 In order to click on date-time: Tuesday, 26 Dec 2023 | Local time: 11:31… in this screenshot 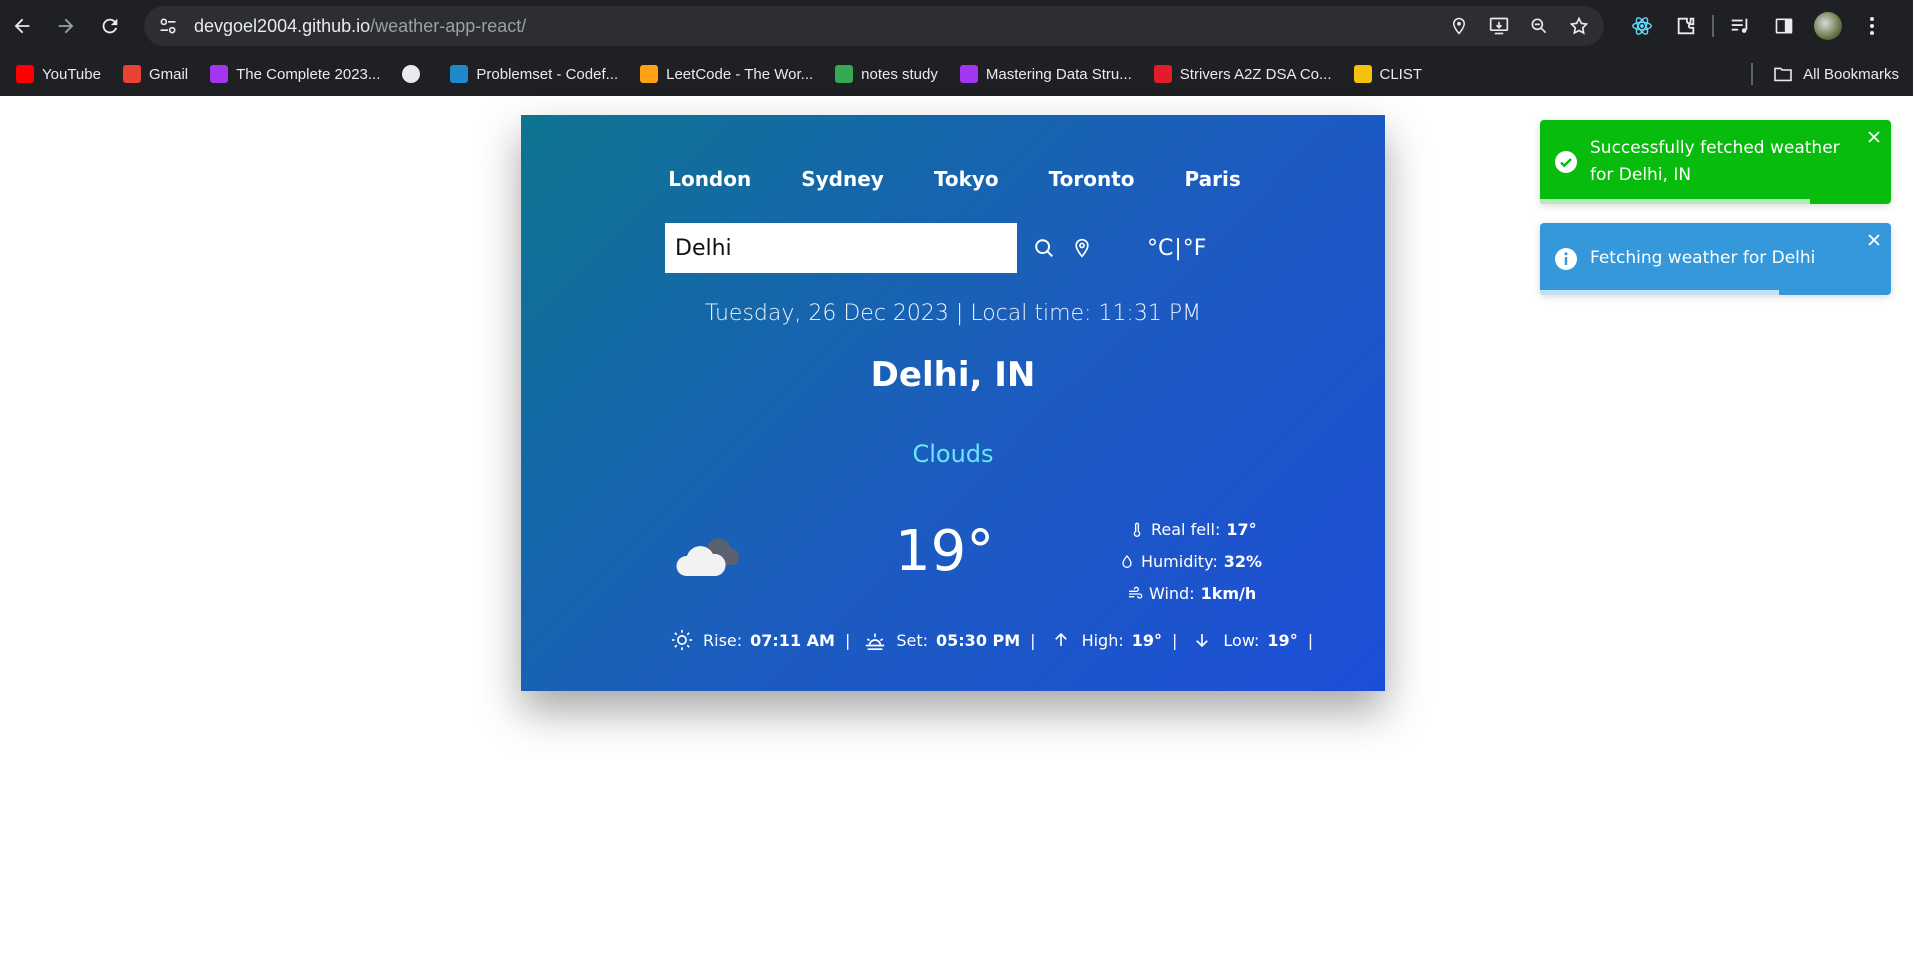, I will do `click(953, 313)`.